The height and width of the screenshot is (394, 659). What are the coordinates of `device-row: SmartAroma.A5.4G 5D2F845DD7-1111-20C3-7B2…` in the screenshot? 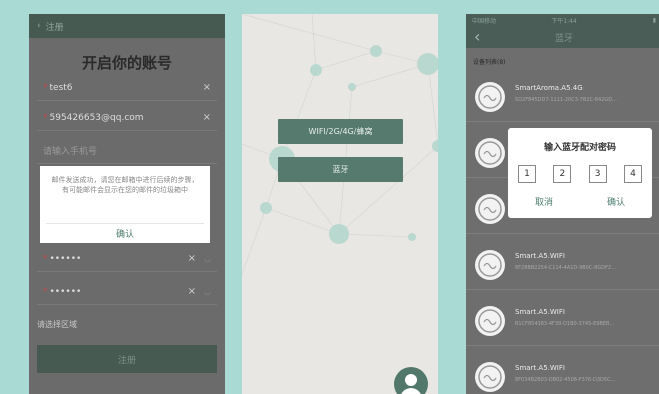 It's located at (562, 97).